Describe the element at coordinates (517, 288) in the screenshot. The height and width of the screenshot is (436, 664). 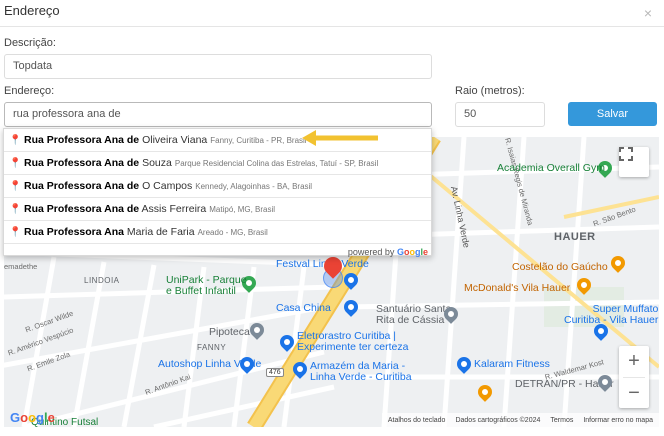
I see `poi-mcdonalds: McDonald's Vila Hauer` at that location.